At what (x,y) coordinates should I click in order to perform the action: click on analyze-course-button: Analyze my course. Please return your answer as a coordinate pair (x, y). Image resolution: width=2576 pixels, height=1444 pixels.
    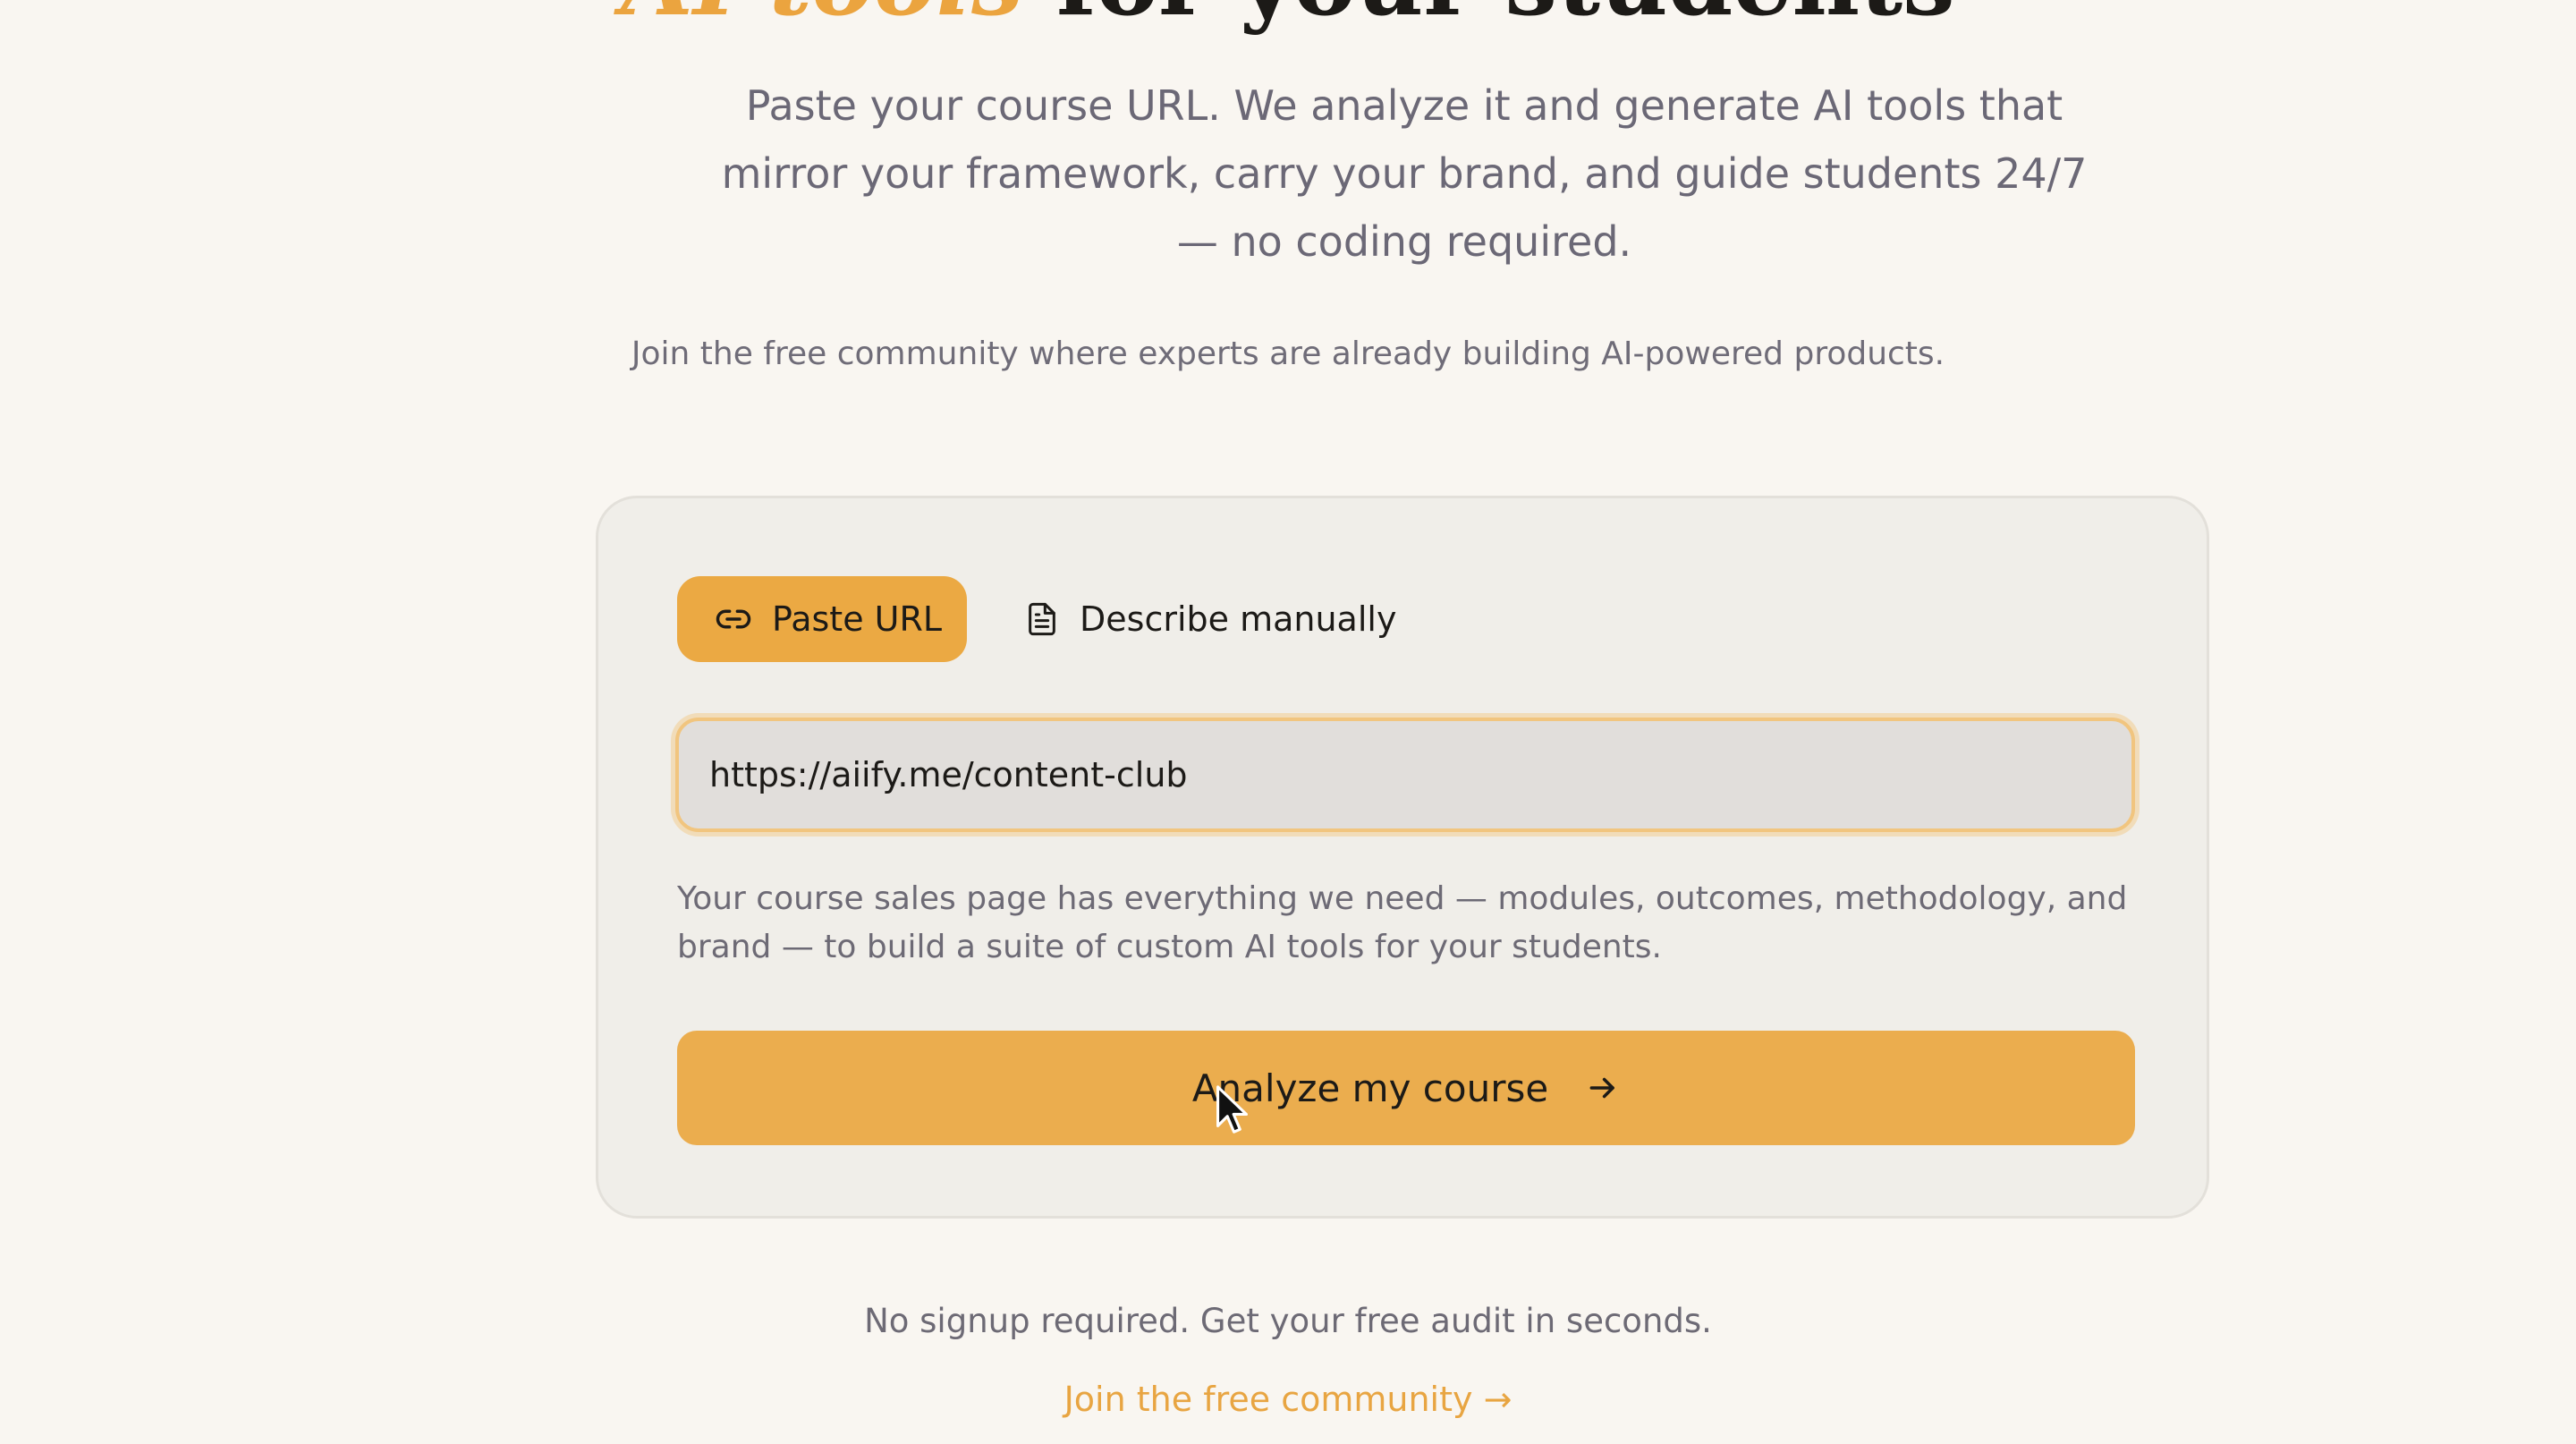
    Looking at the image, I should click on (1406, 1088).